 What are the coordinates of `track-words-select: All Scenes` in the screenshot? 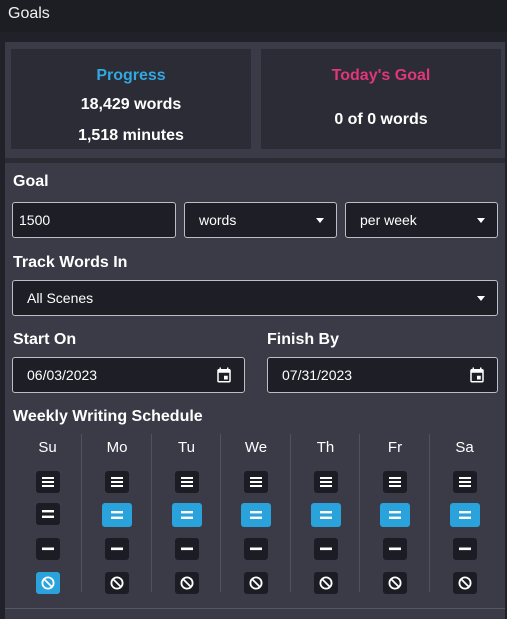 It's located at (255, 298).